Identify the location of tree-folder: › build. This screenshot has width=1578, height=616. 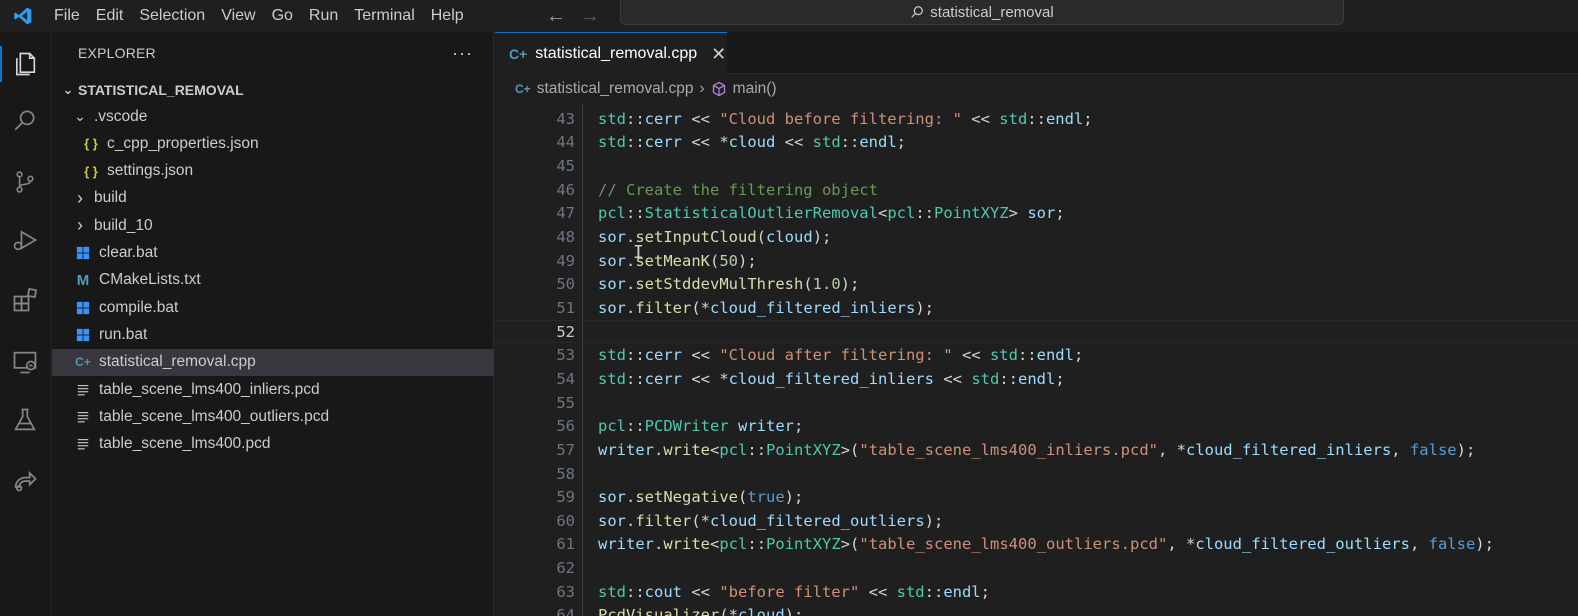
(273, 198).